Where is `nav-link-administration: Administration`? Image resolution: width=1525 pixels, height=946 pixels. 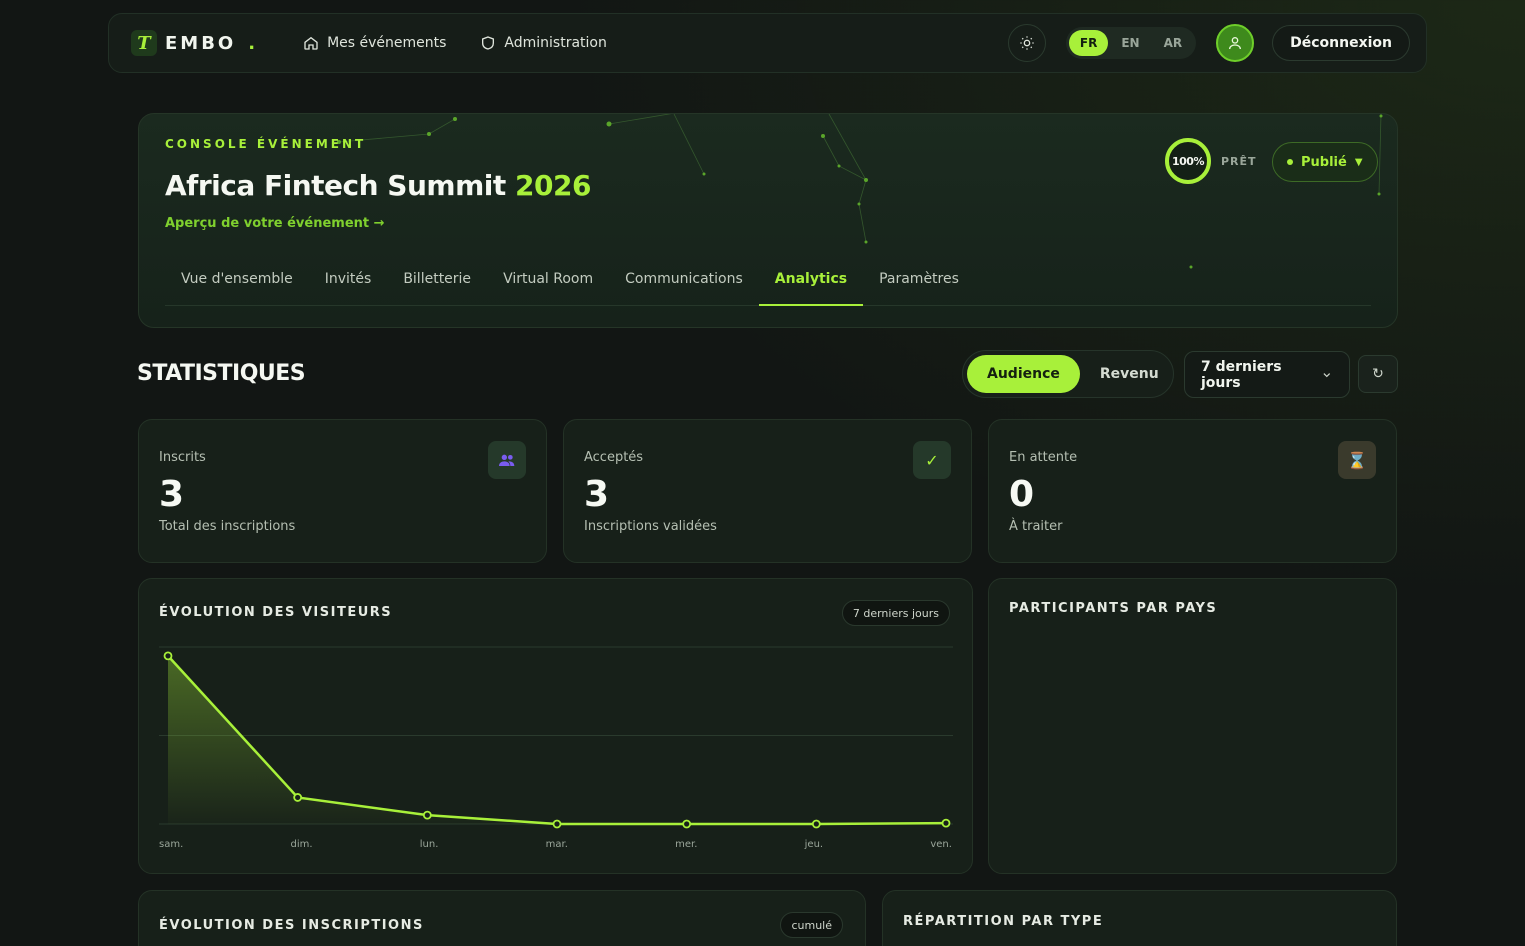
nav-link-administration: Administration is located at coordinates (543, 43).